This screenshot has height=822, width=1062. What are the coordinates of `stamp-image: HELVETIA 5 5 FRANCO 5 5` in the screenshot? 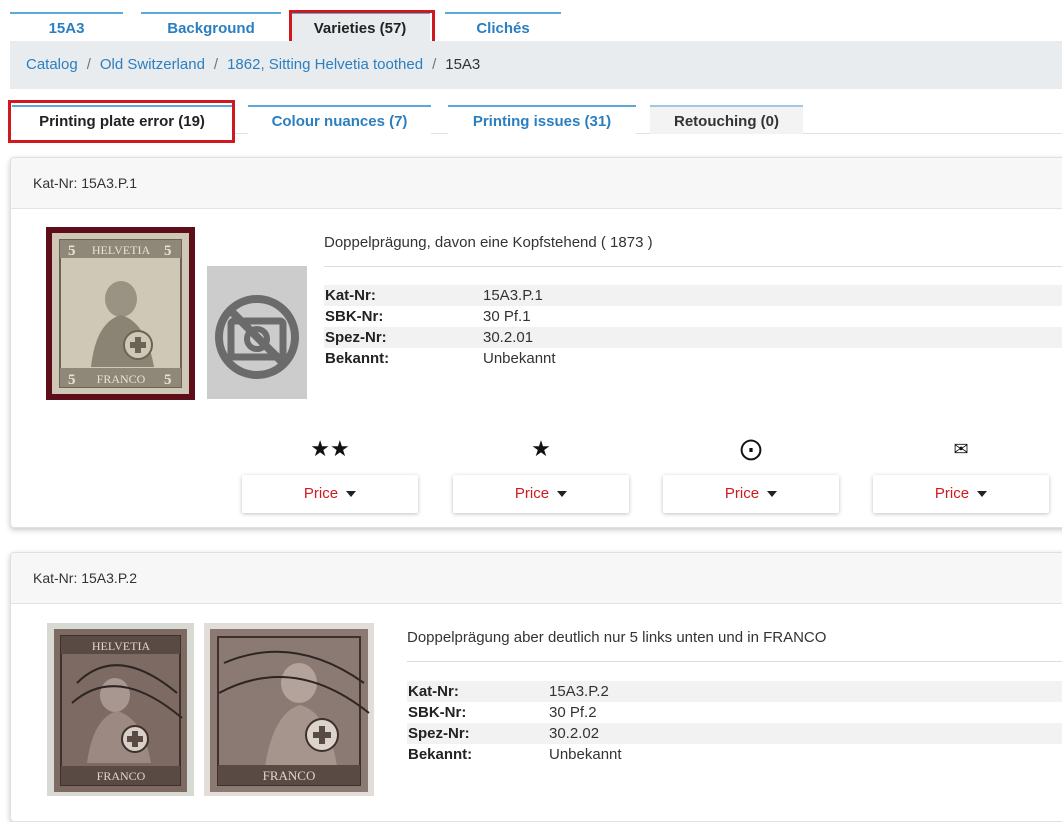 It's located at (120, 313).